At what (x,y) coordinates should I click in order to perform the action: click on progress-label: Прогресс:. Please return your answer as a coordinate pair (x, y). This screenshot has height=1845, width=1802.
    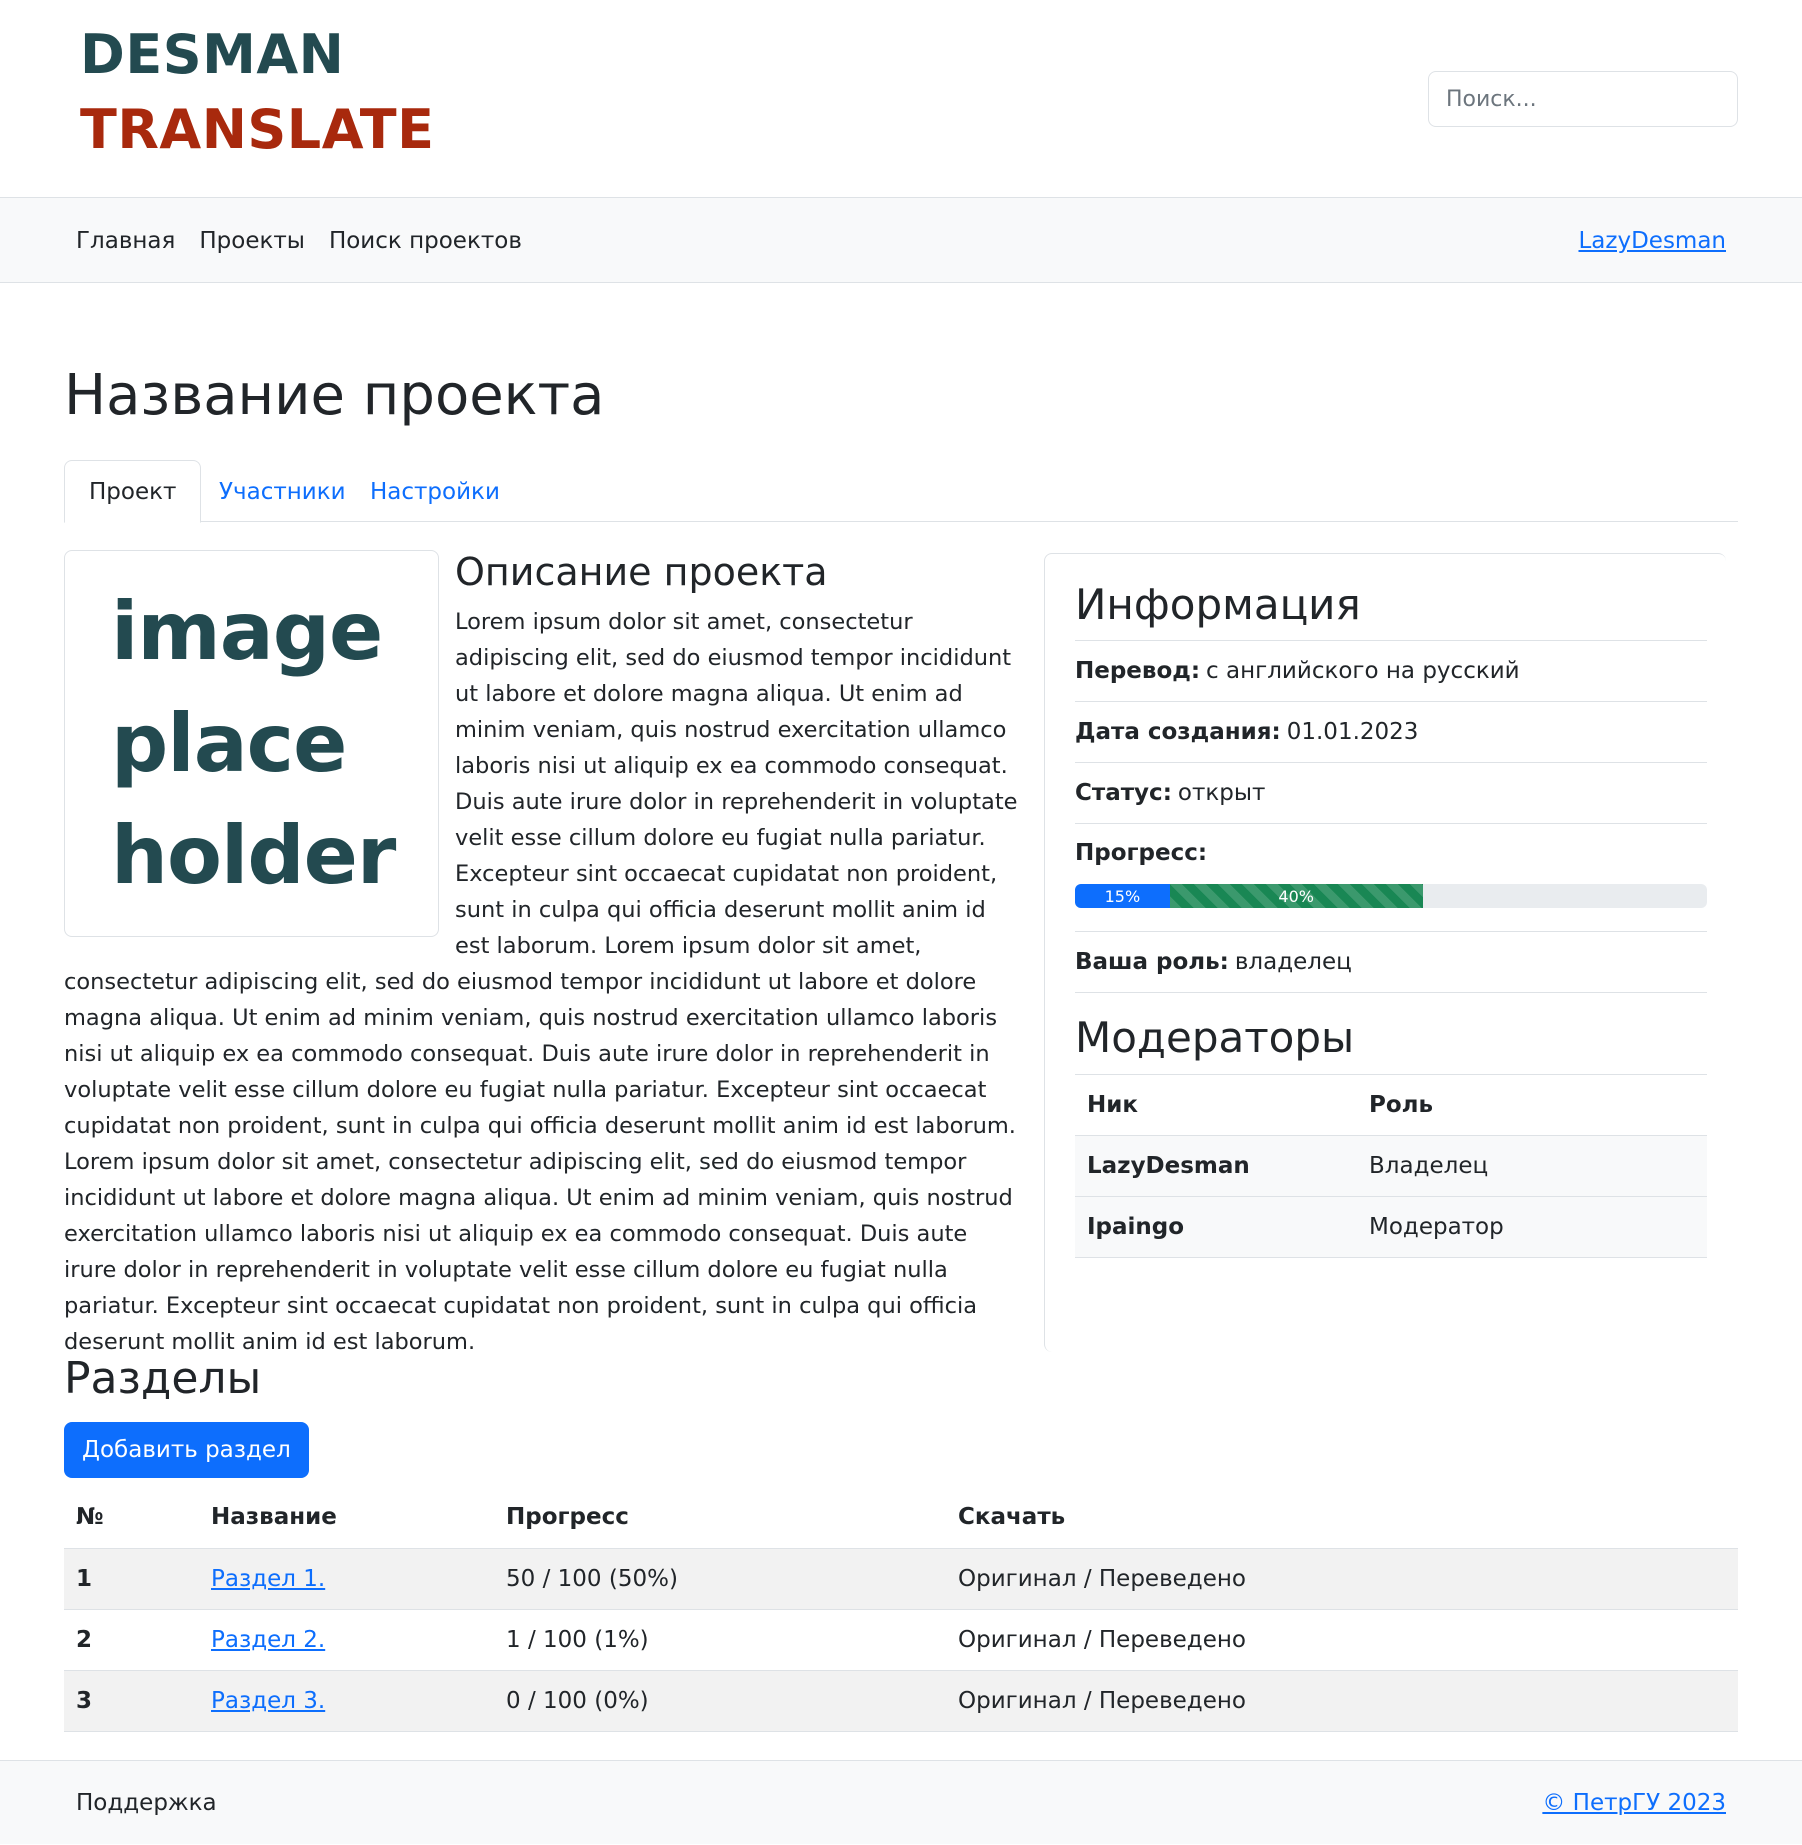
    Looking at the image, I should click on (1141, 853).